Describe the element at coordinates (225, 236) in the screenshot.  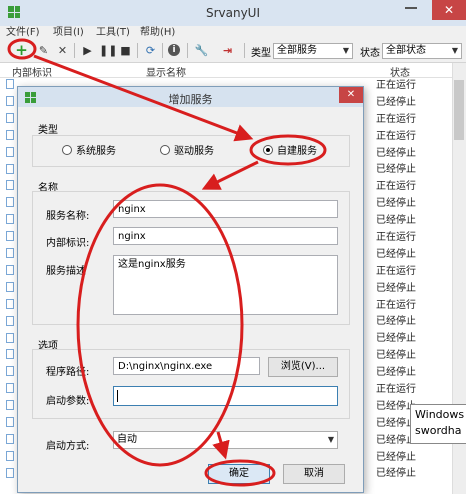
I see `internal-id-input: nginx` at that location.